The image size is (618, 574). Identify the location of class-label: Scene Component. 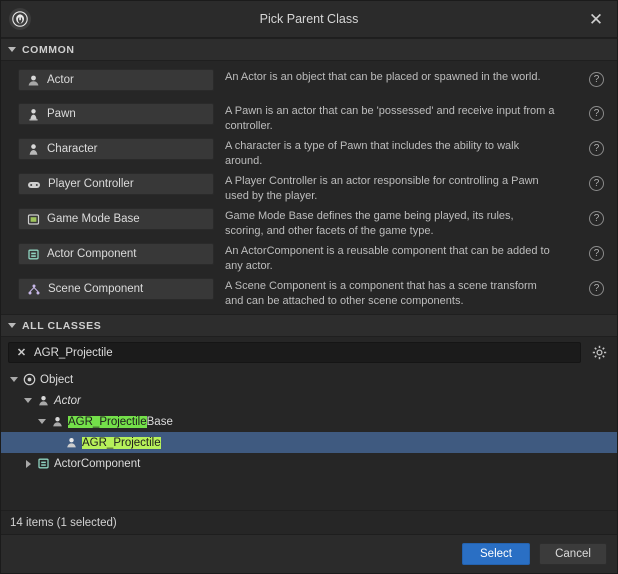
(96, 289).